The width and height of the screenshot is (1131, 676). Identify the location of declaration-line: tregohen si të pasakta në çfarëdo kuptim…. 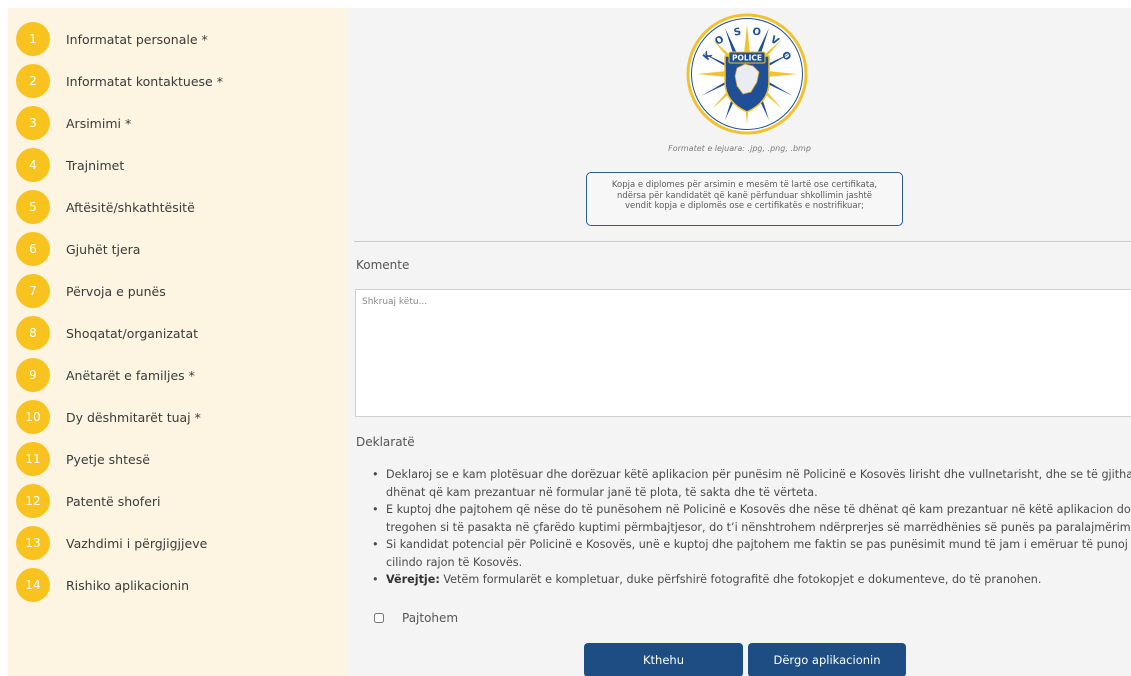
(758, 527).